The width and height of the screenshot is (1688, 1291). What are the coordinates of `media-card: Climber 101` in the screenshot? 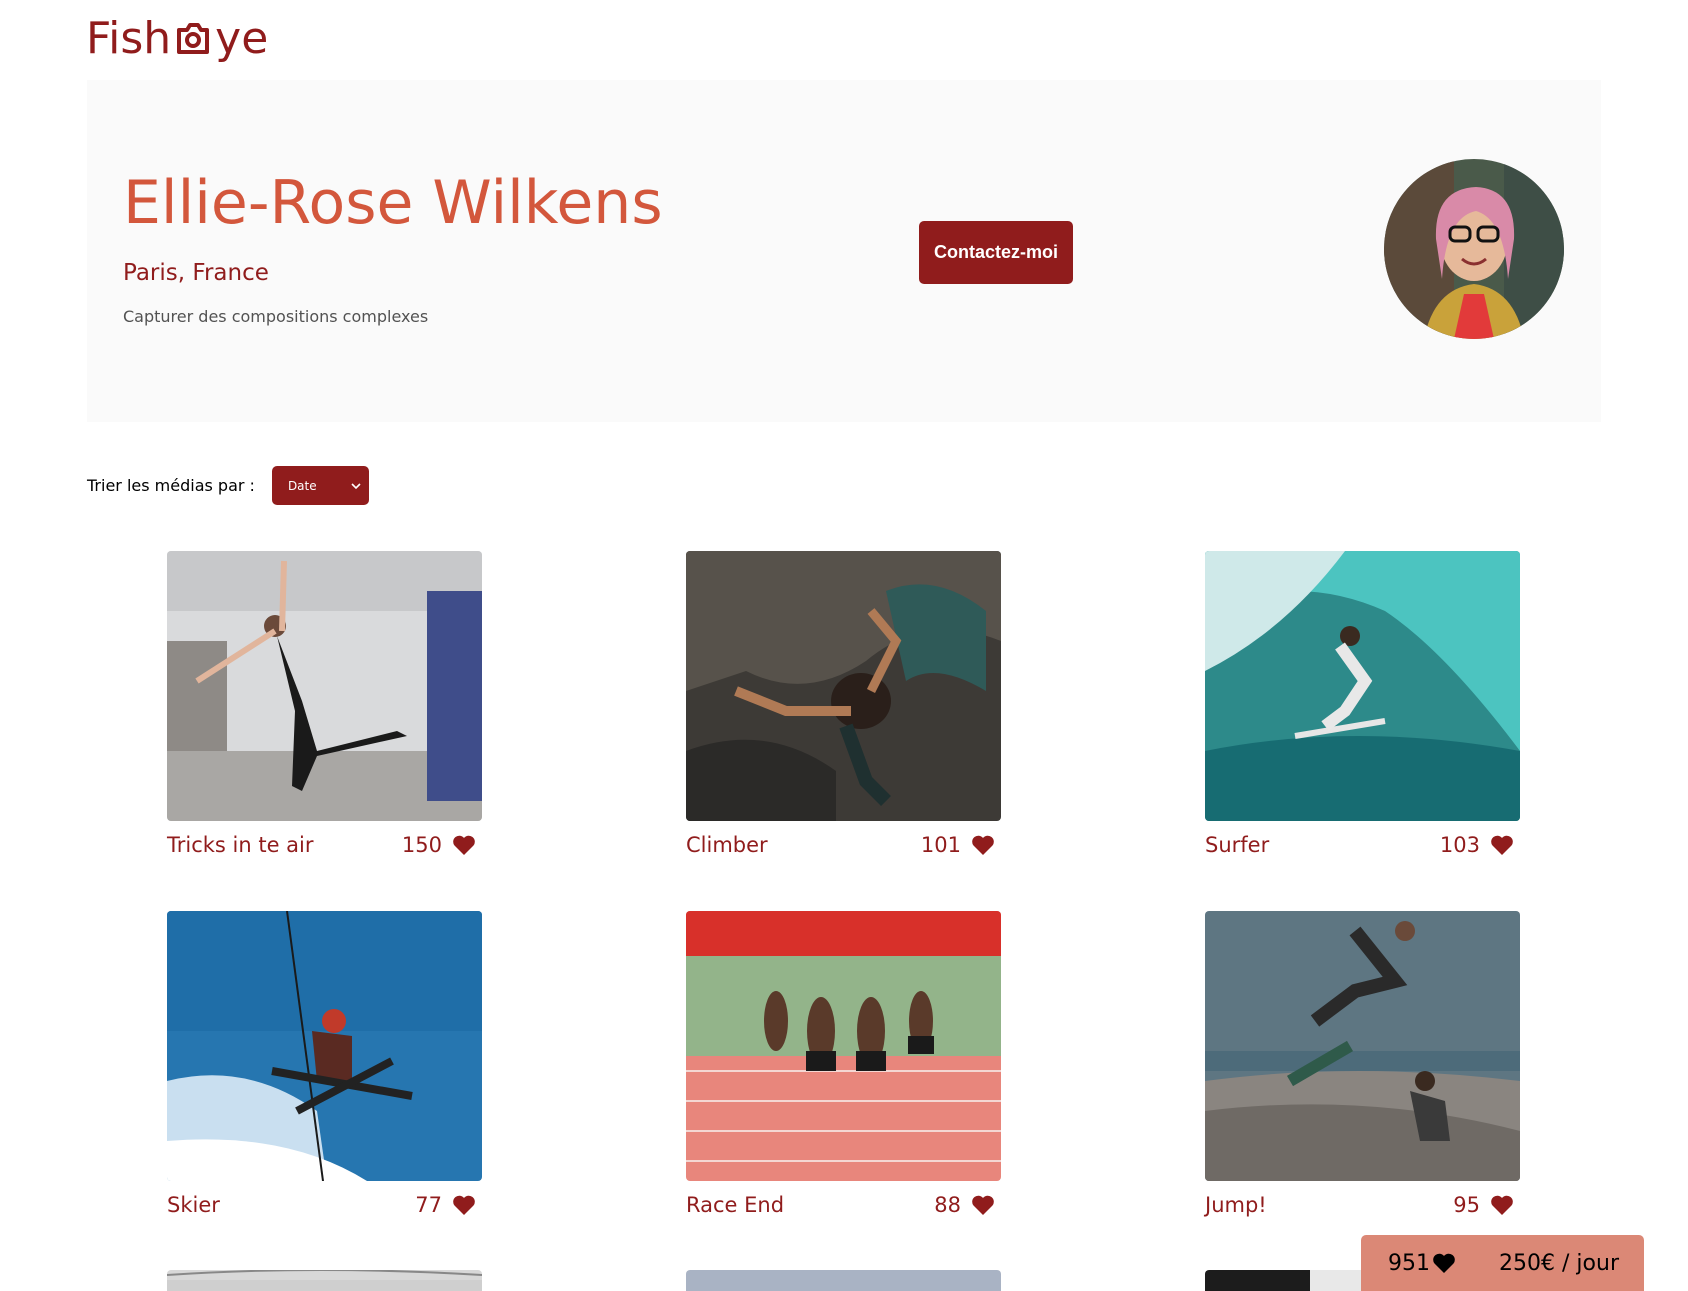 It's located at (843, 706).